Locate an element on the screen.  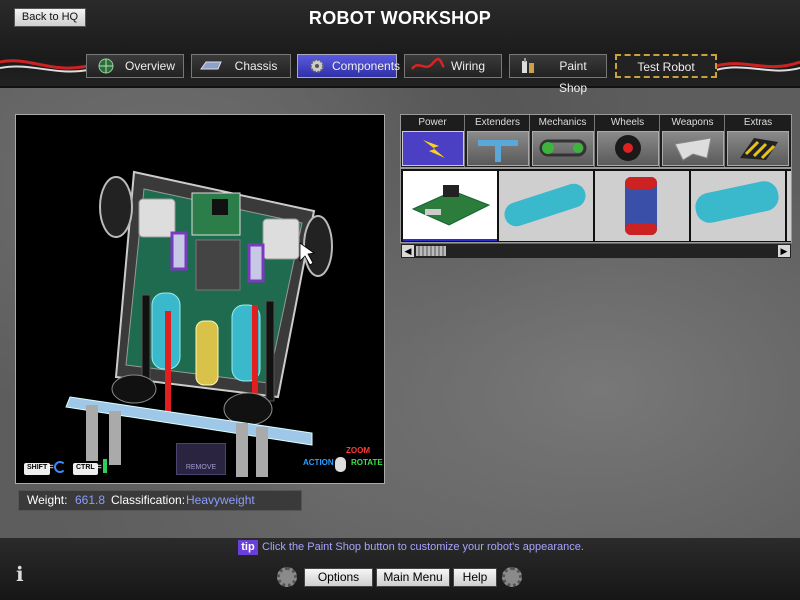
part-pneumatic-tank is located at coordinates (546, 206).